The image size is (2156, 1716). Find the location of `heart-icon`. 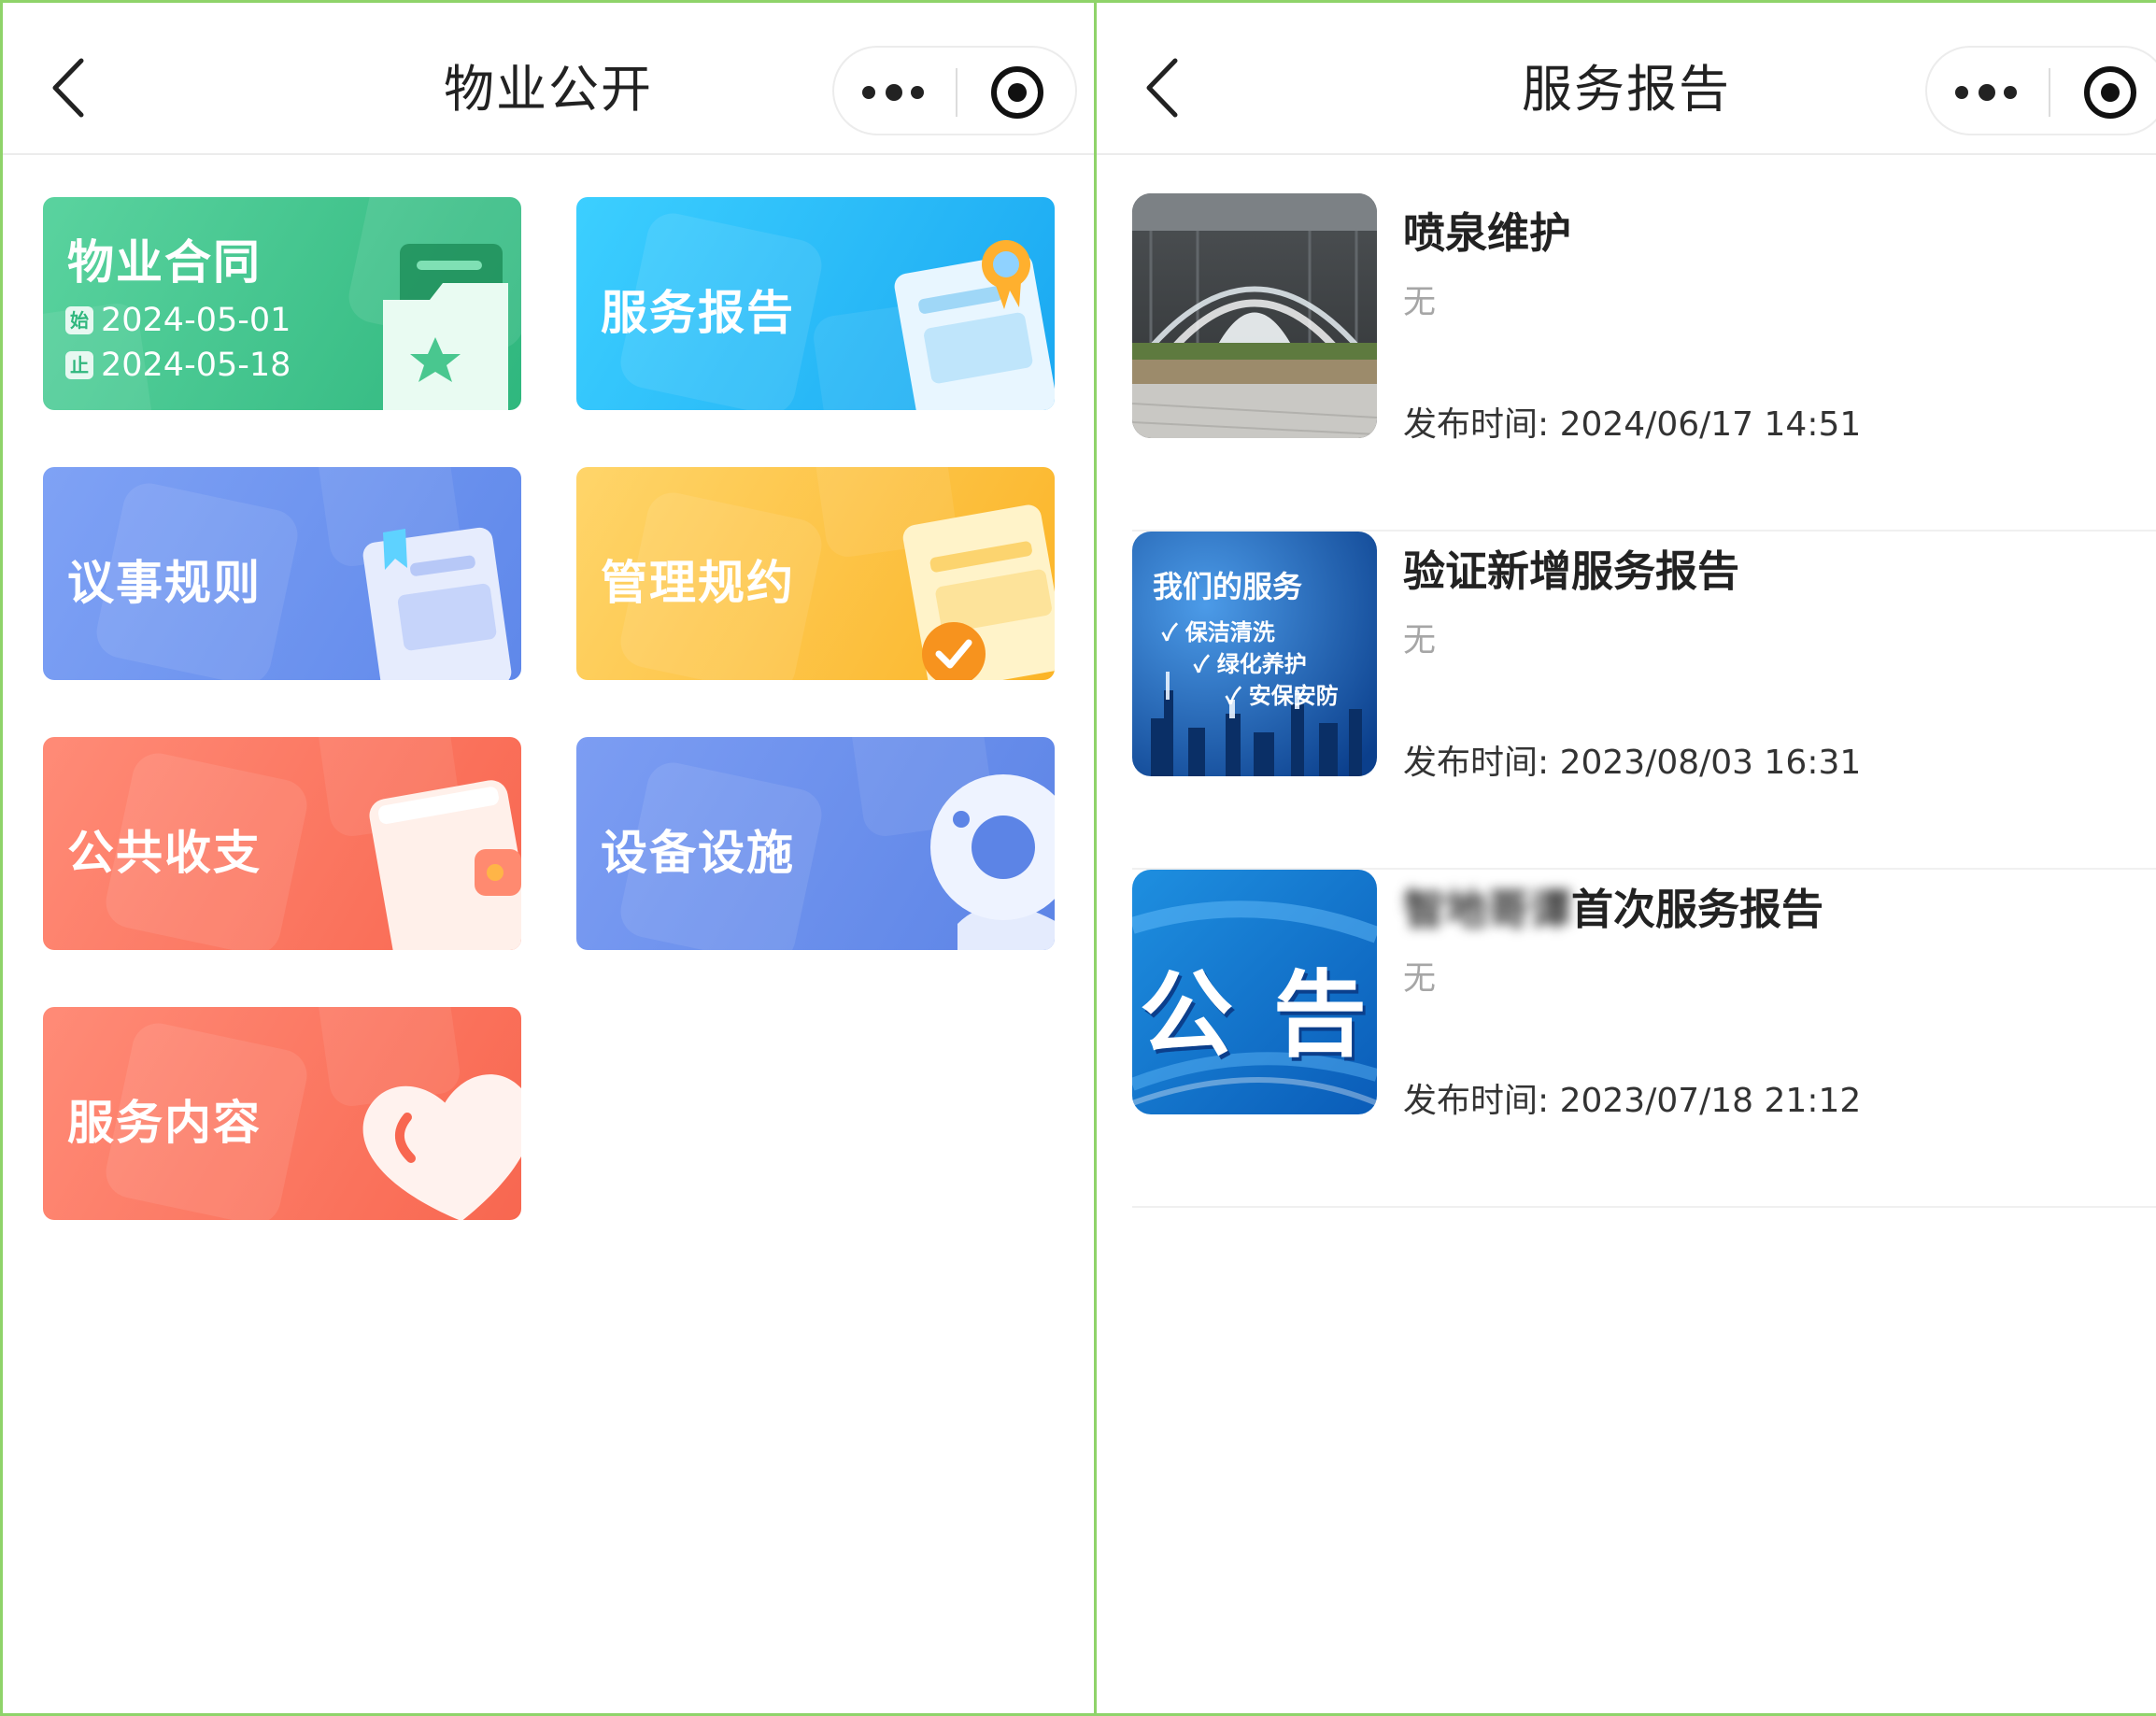

heart-icon is located at coordinates (441, 1147).